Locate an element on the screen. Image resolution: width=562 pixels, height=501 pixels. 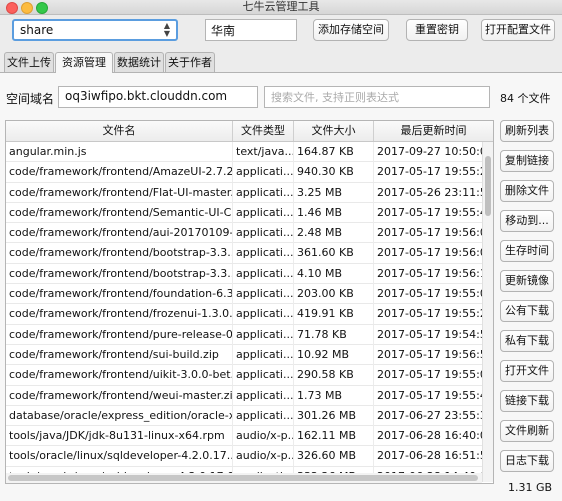
window-title: 七牛云管理工具 is located at coordinates (281, 6).